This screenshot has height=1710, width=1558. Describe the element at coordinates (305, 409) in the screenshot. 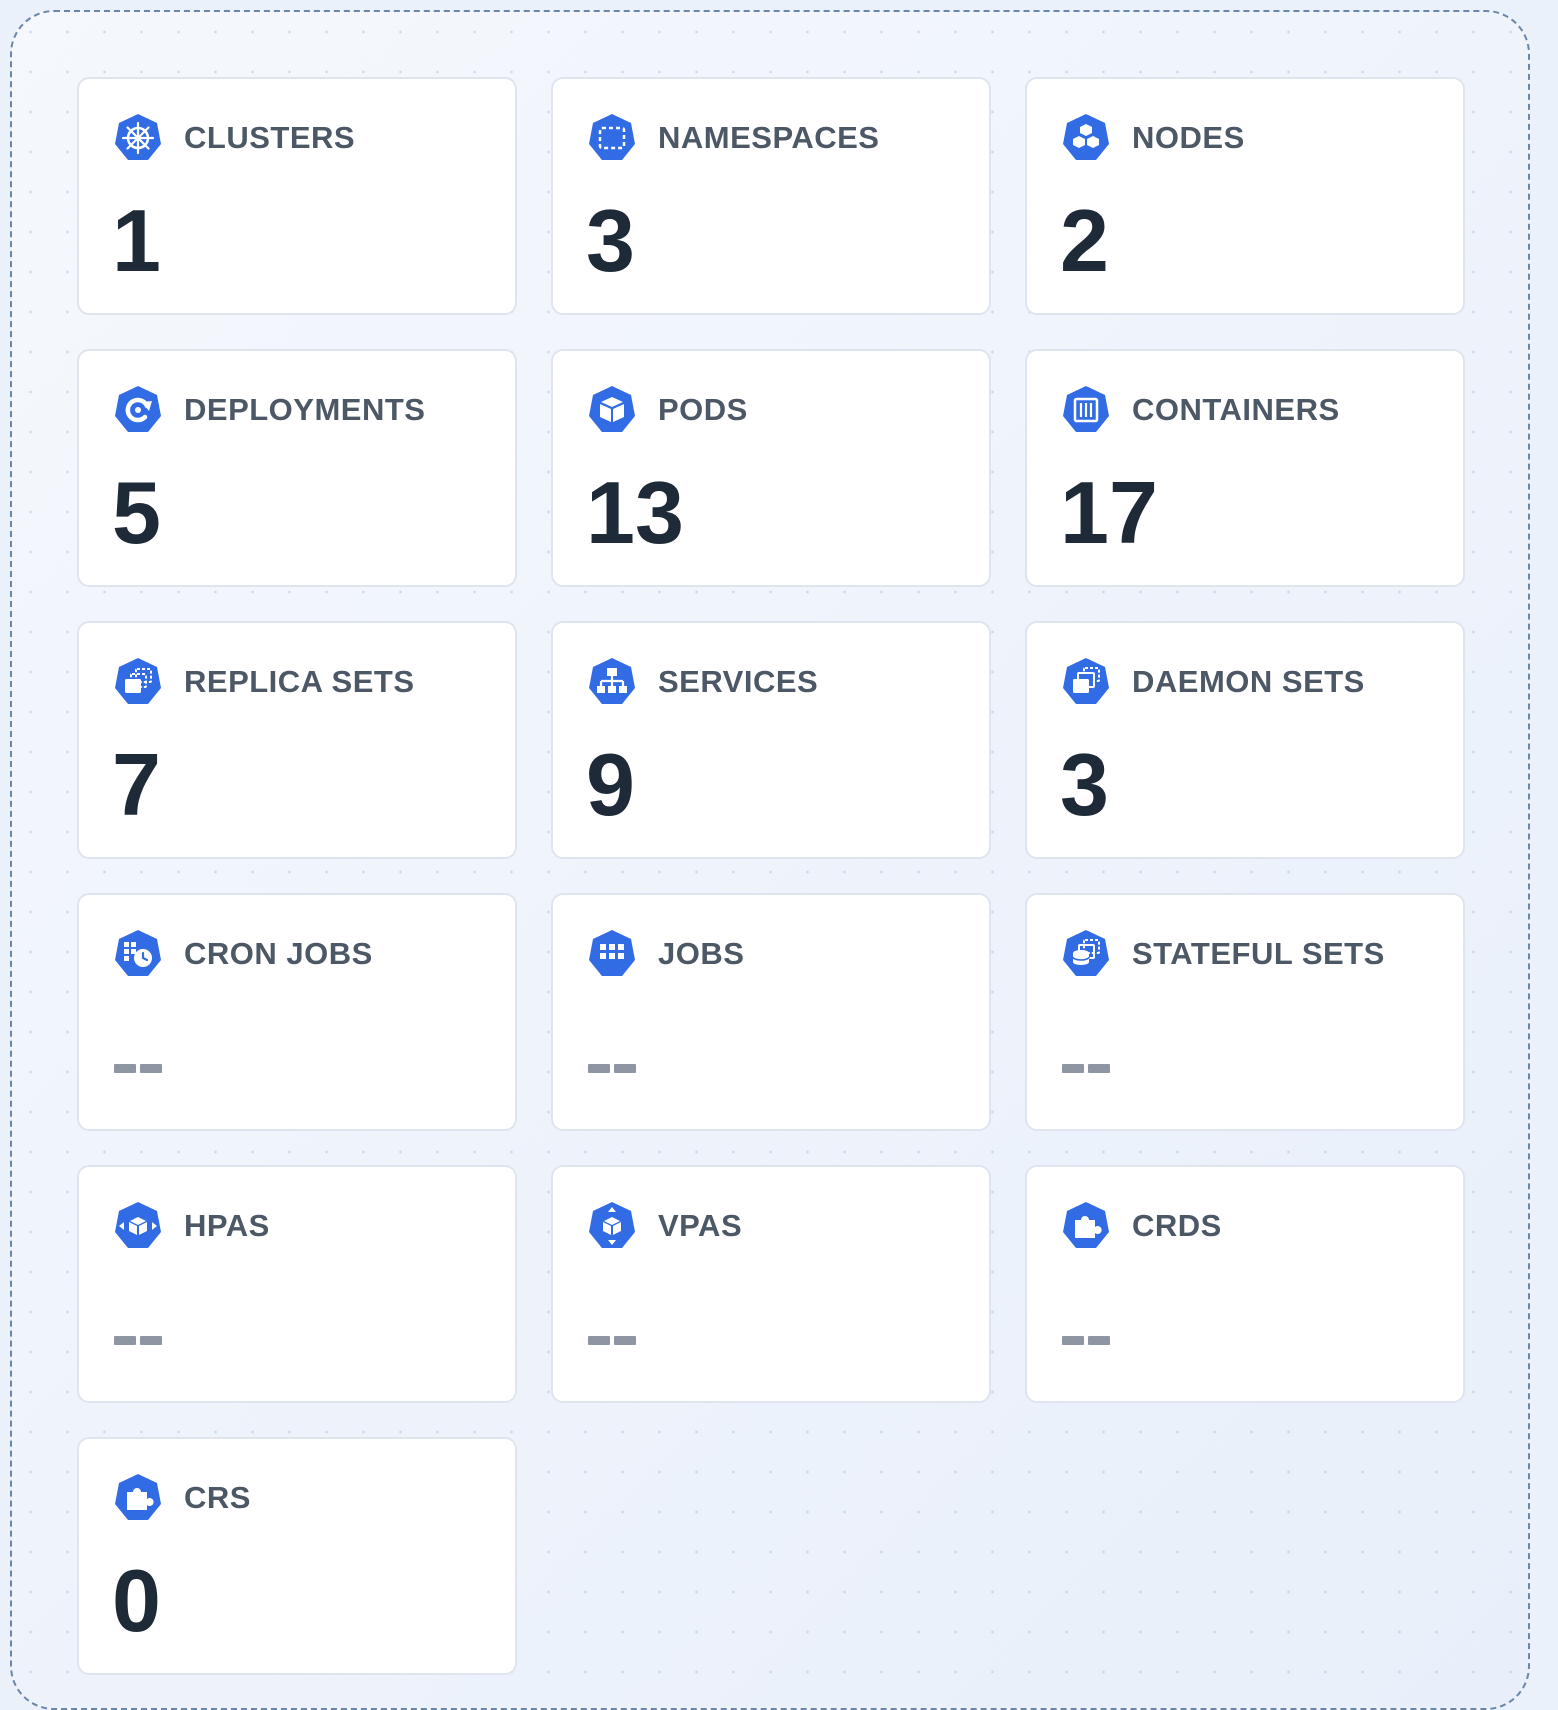

I see `card-label: DEPLOYMENTS` at that location.